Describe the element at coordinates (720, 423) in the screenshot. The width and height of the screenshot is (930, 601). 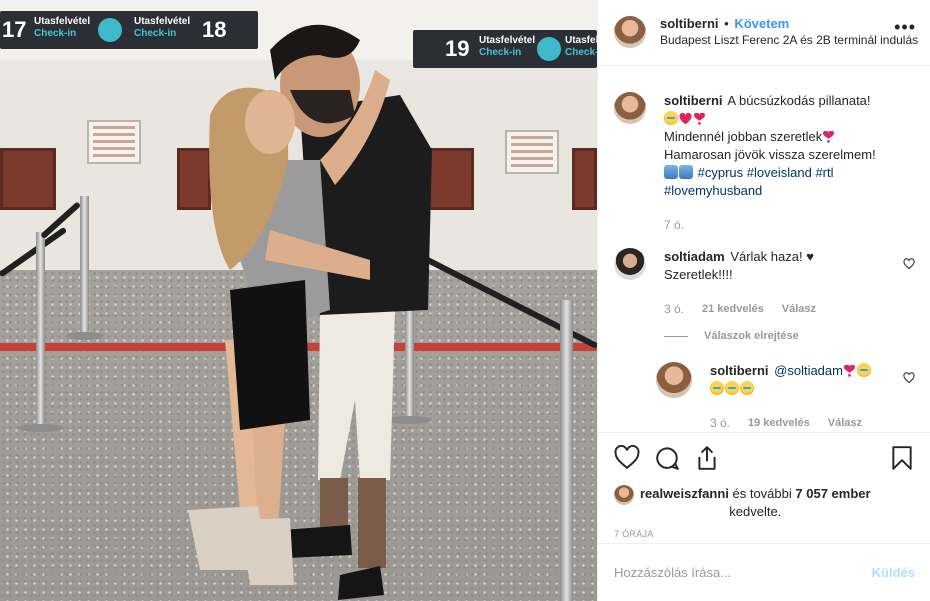
I see `reply-time: 3 ó.` at that location.